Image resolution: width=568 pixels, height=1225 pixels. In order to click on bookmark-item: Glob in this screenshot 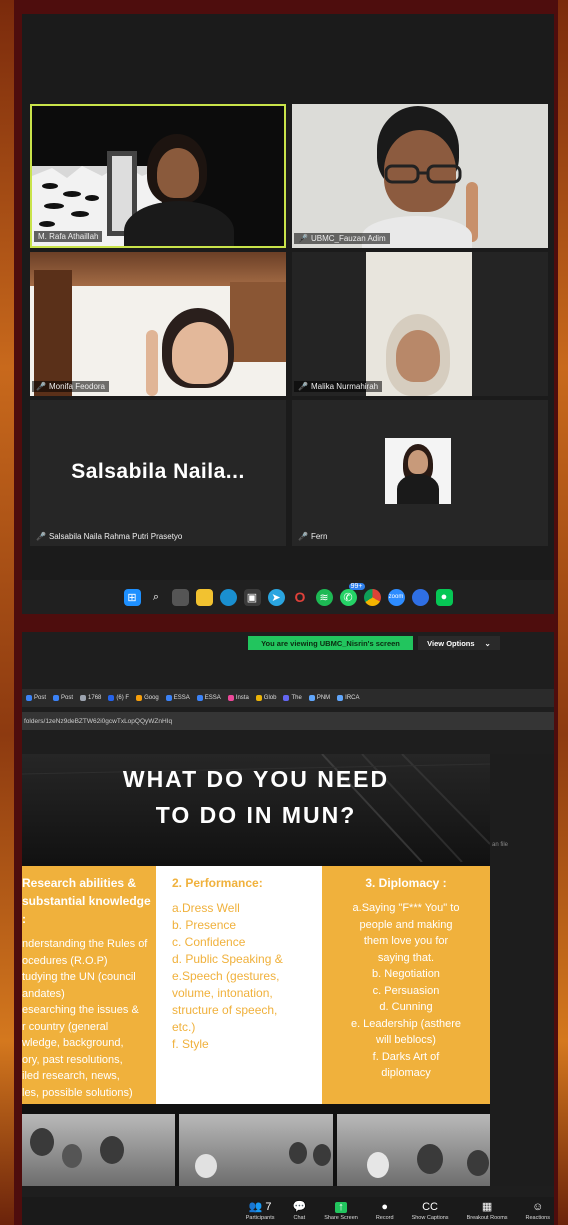, I will do `click(266, 698)`.